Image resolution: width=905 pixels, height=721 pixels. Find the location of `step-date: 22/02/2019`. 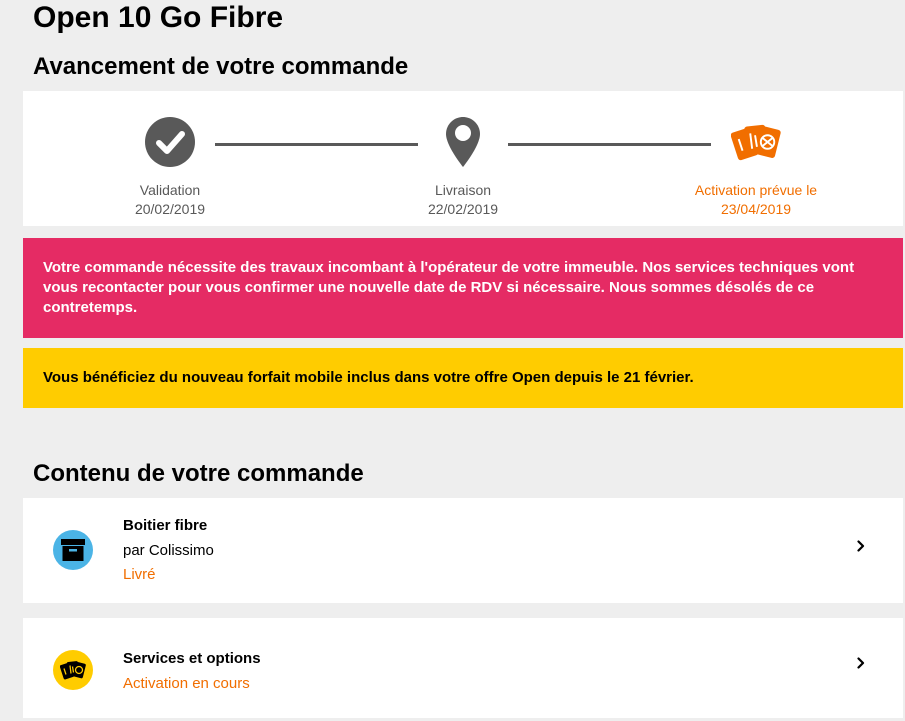

step-date: 22/02/2019 is located at coordinates (463, 209).